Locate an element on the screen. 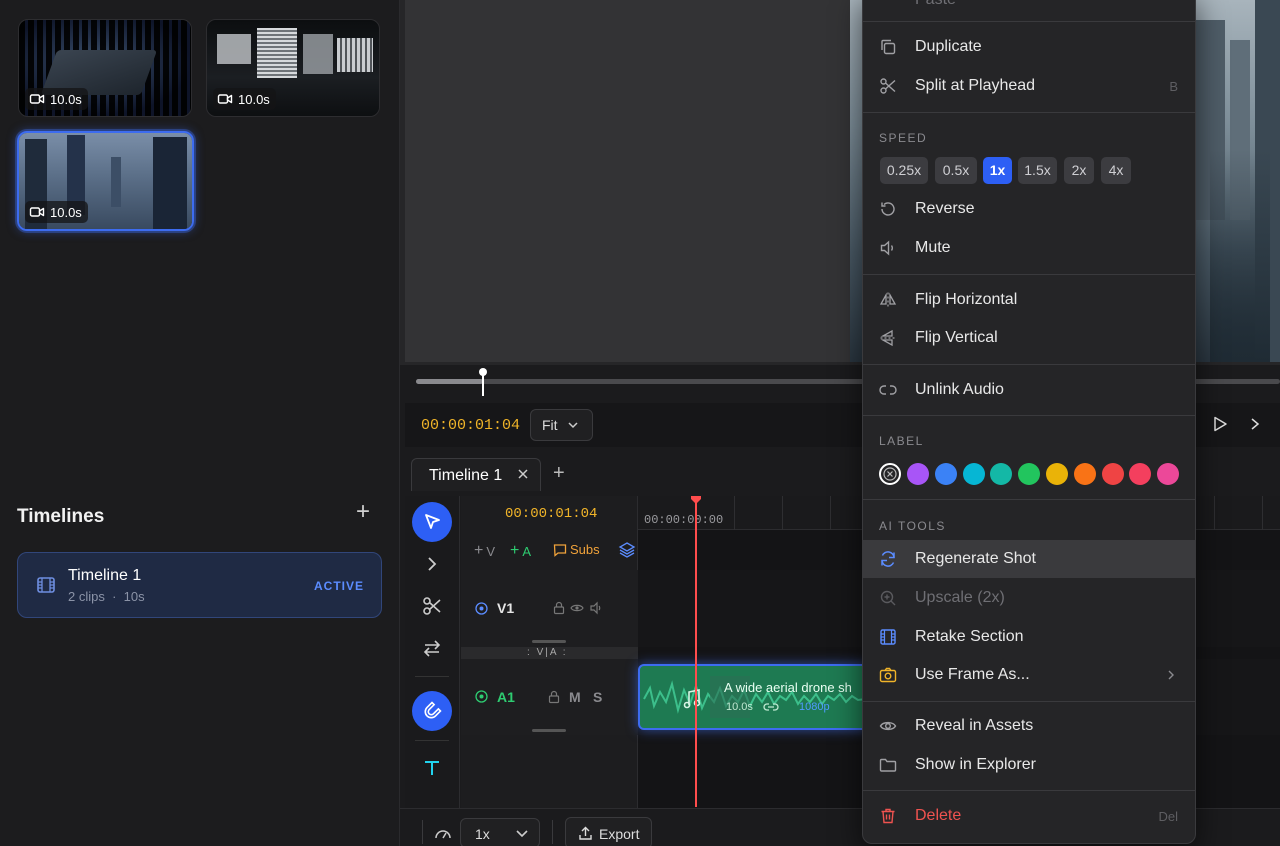 The width and height of the screenshot is (1280, 846). add-subtitles-button: Subs is located at coordinates (576, 549).